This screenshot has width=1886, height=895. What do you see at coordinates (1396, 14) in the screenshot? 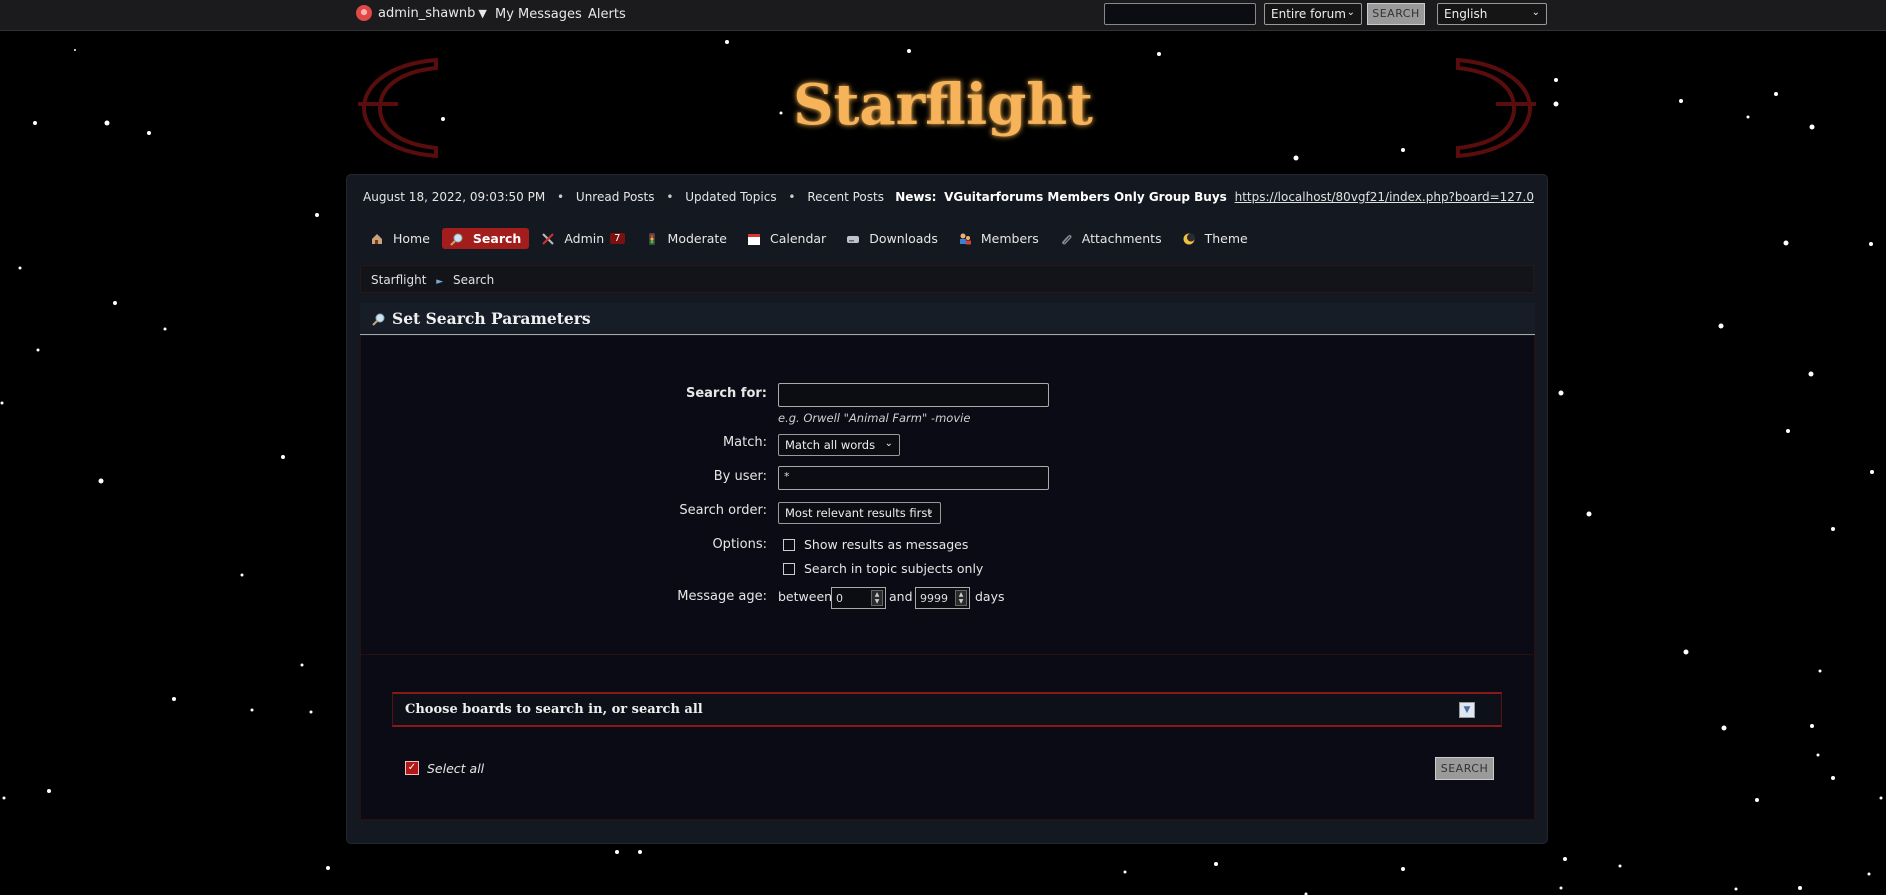
I see `quick-search-button: SEARCH` at bounding box center [1396, 14].